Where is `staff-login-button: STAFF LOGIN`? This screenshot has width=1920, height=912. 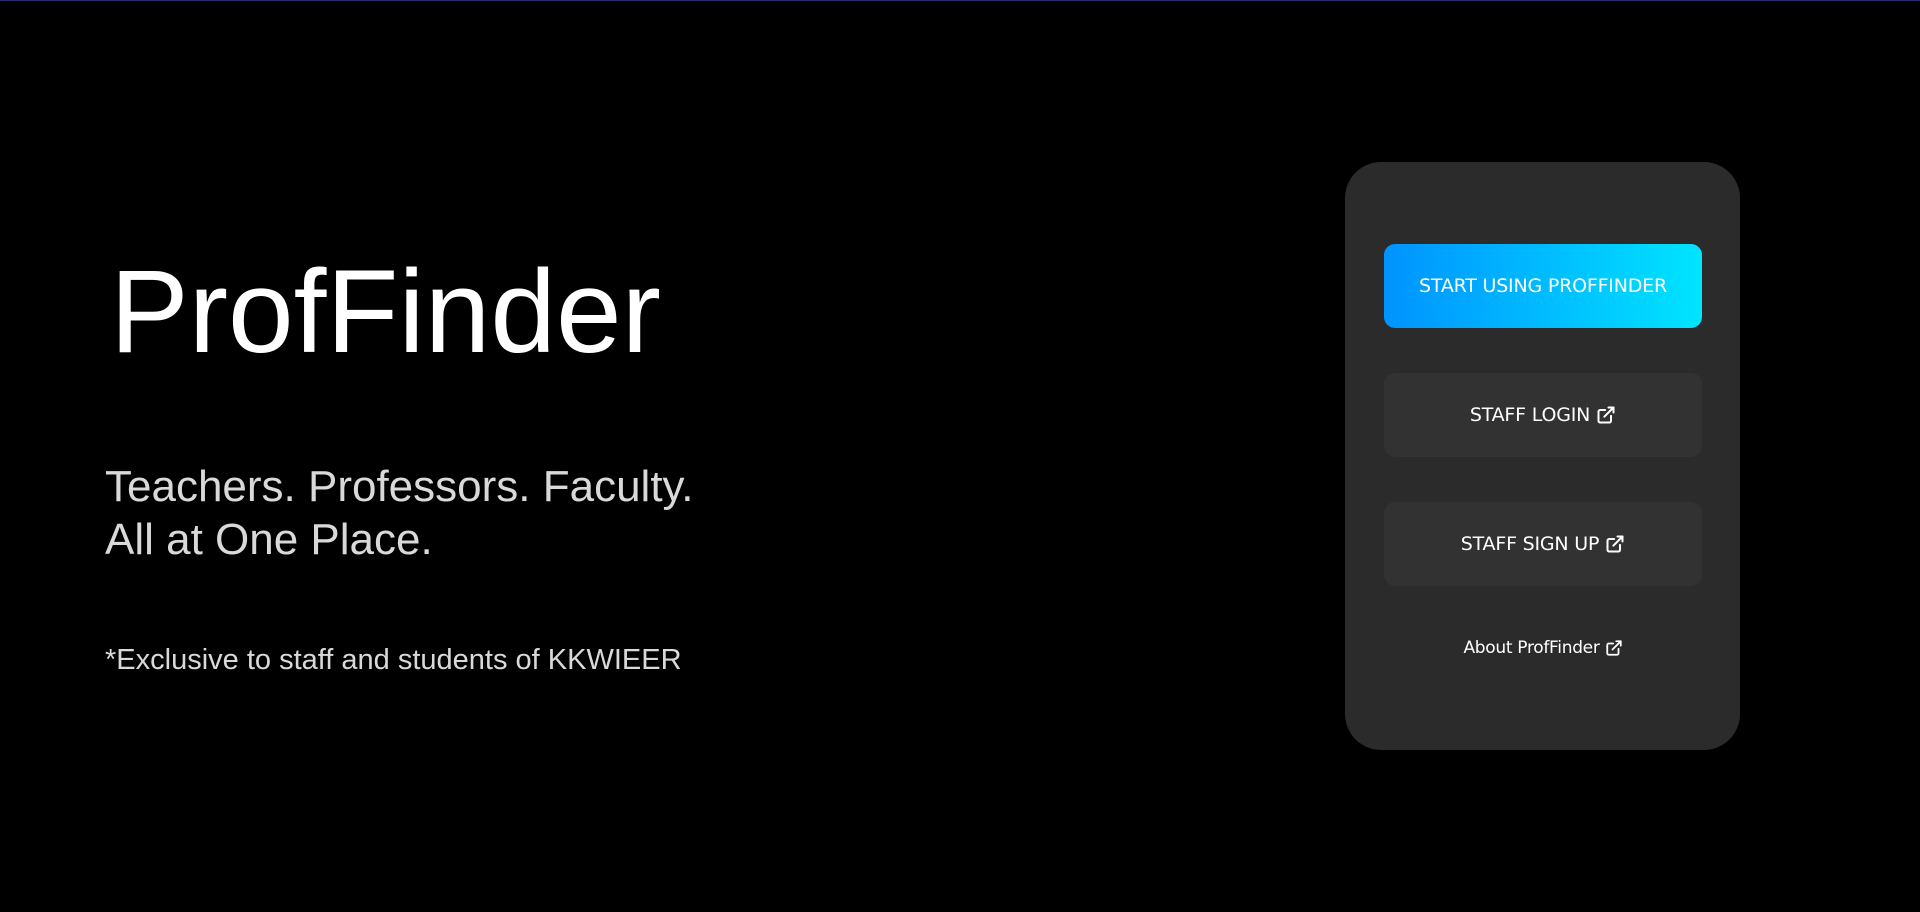
staff-login-button: STAFF LOGIN is located at coordinates (1543, 415).